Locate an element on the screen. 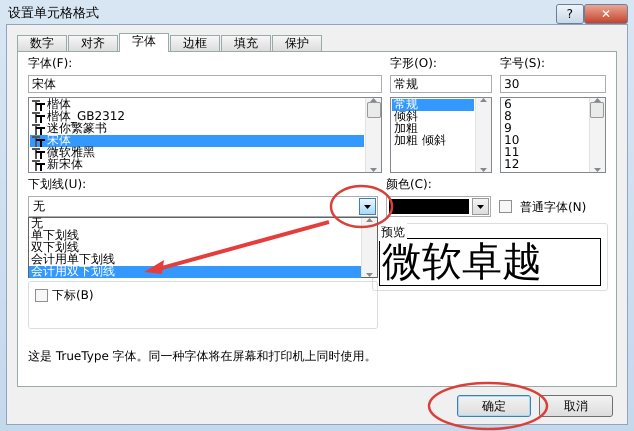 The height and width of the screenshot is (431, 634). ok-button: 确定 is located at coordinates (494, 406).